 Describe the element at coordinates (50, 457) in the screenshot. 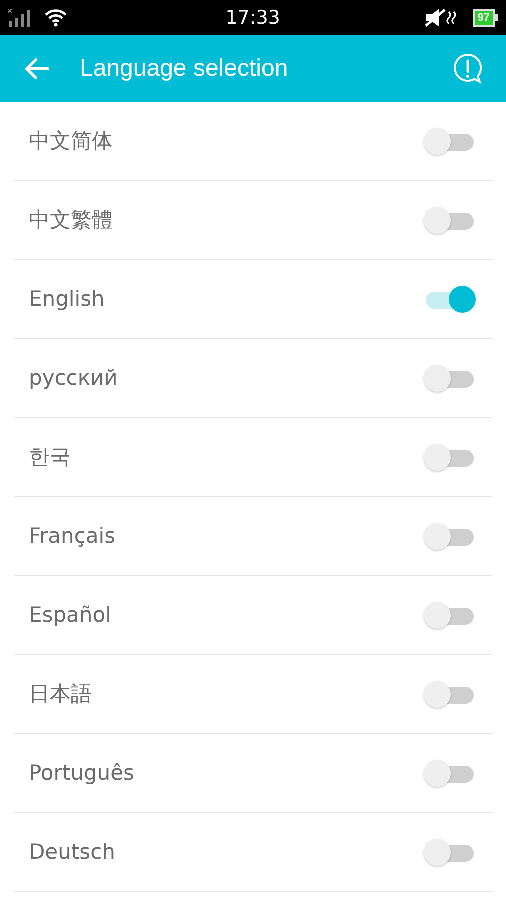

I see `language-label: 한국` at that location.